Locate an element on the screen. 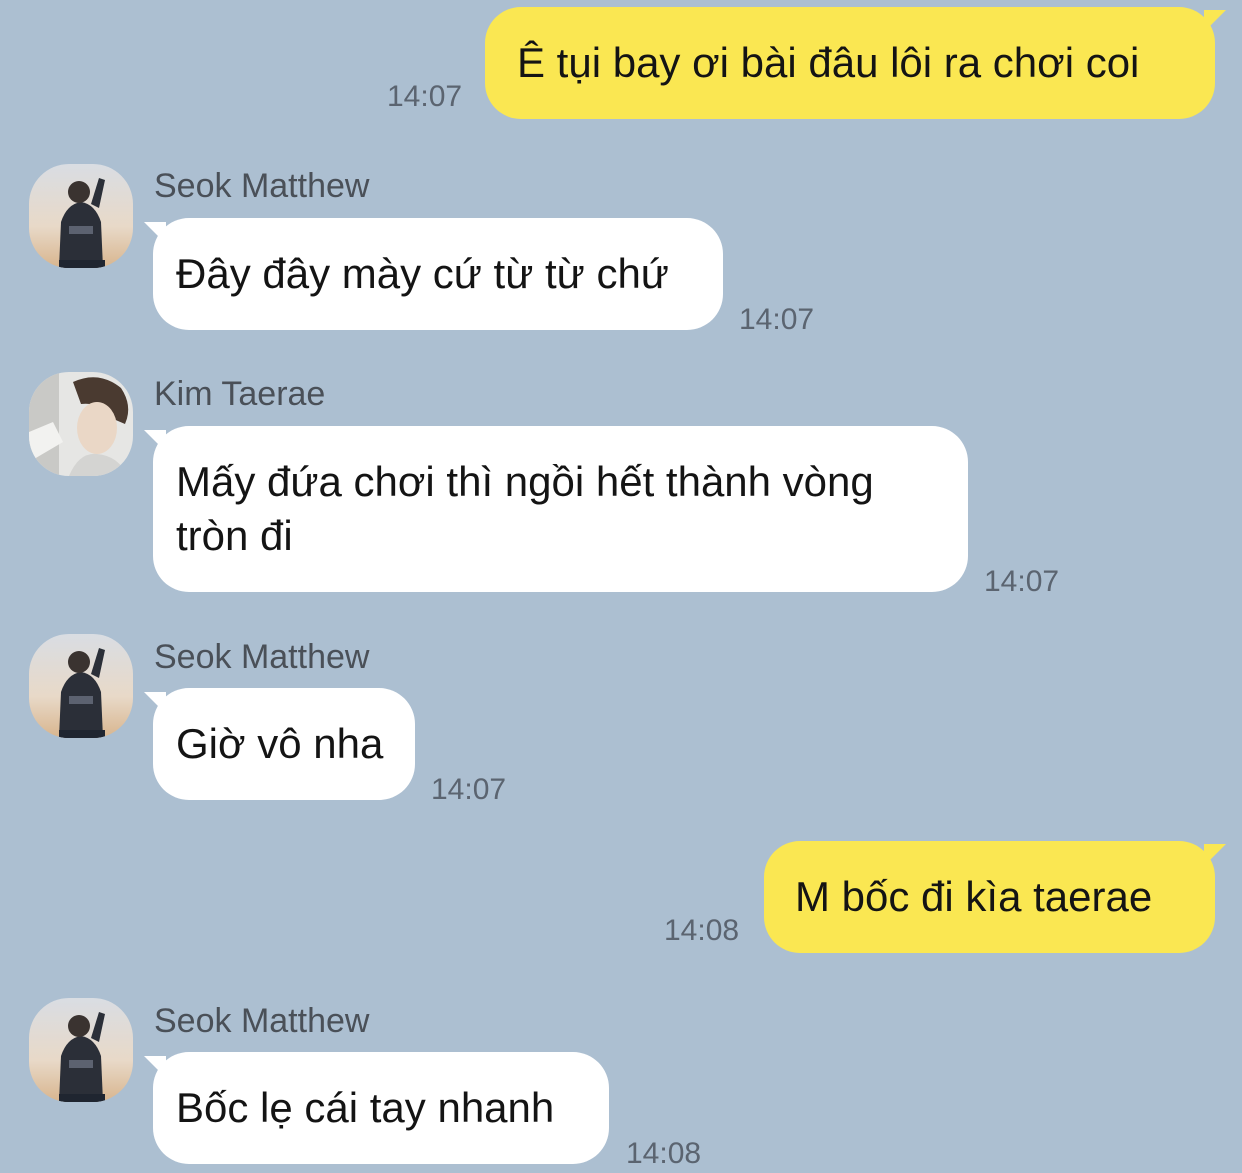 This screenshot has width=1242, height=1173. message-bubble: Ê tụi bay ơi bài đâu lôi ra chơi coi is located at coordinates (850, 63).